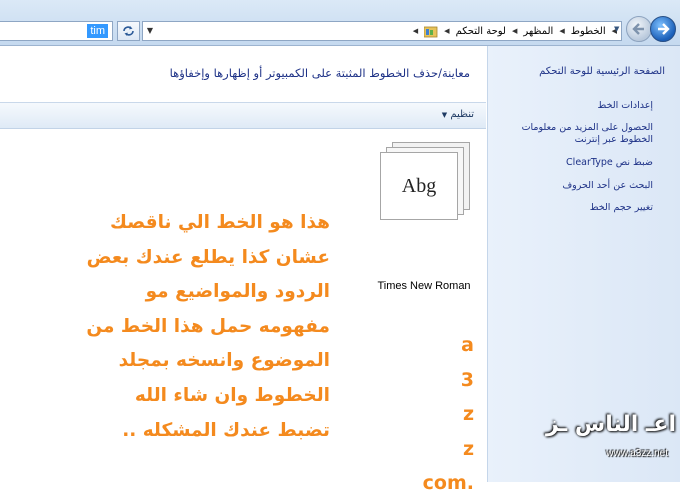  Describe the element at coordinates (573, 186) in the screenshot. I see `find-character-link: البحث عن أحد الحروف` at that location.